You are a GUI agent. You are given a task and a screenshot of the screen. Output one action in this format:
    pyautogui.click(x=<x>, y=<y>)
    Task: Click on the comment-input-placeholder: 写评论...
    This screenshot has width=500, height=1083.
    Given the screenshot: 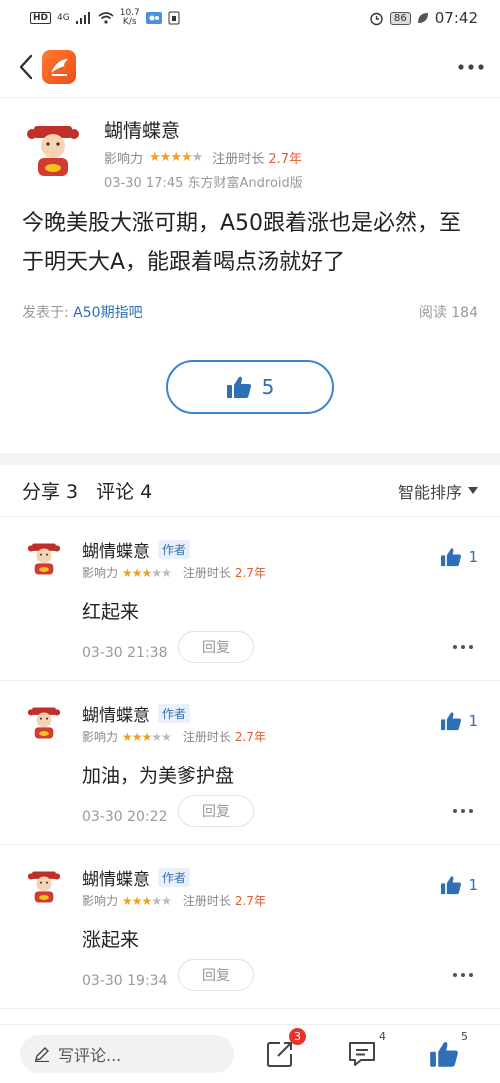 What is the action you would take?
    pyautogui.click(x=90, y=1055)
    